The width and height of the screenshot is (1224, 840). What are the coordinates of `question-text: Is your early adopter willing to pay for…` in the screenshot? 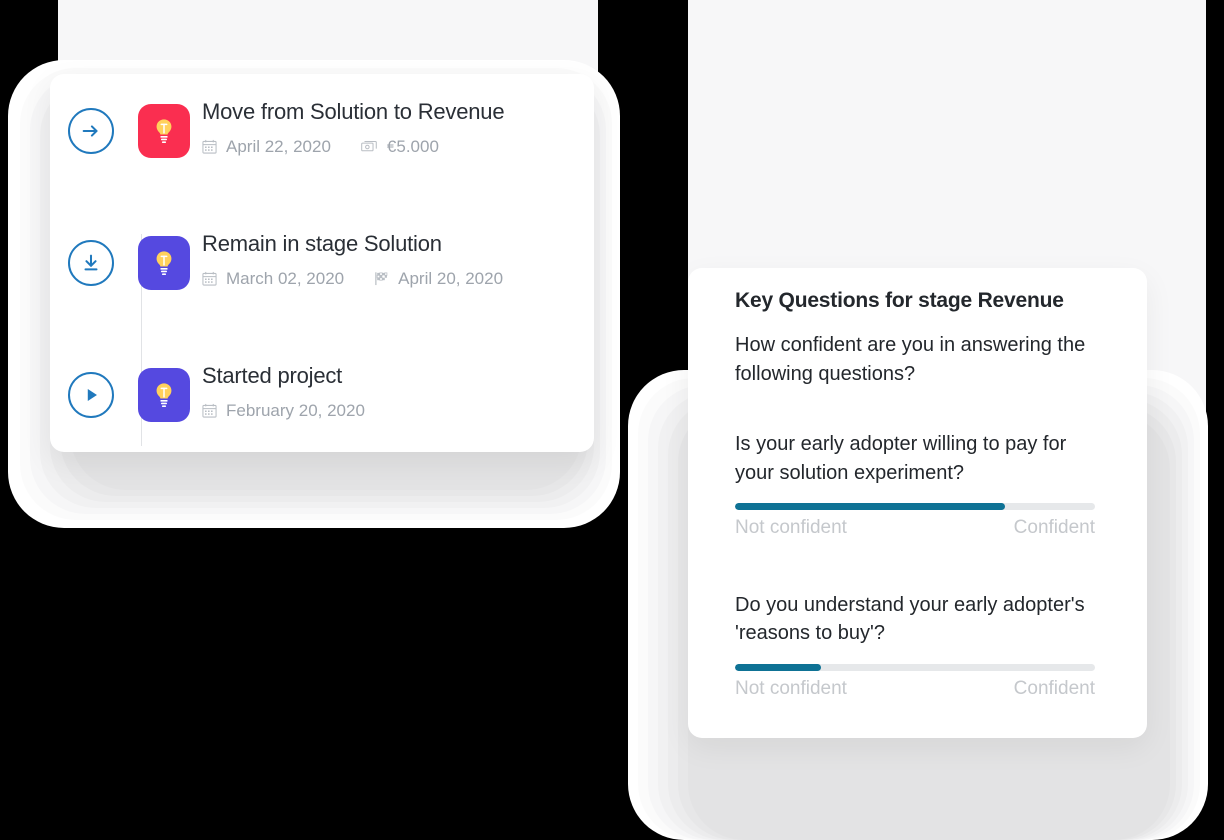 It's located at (901, 458).